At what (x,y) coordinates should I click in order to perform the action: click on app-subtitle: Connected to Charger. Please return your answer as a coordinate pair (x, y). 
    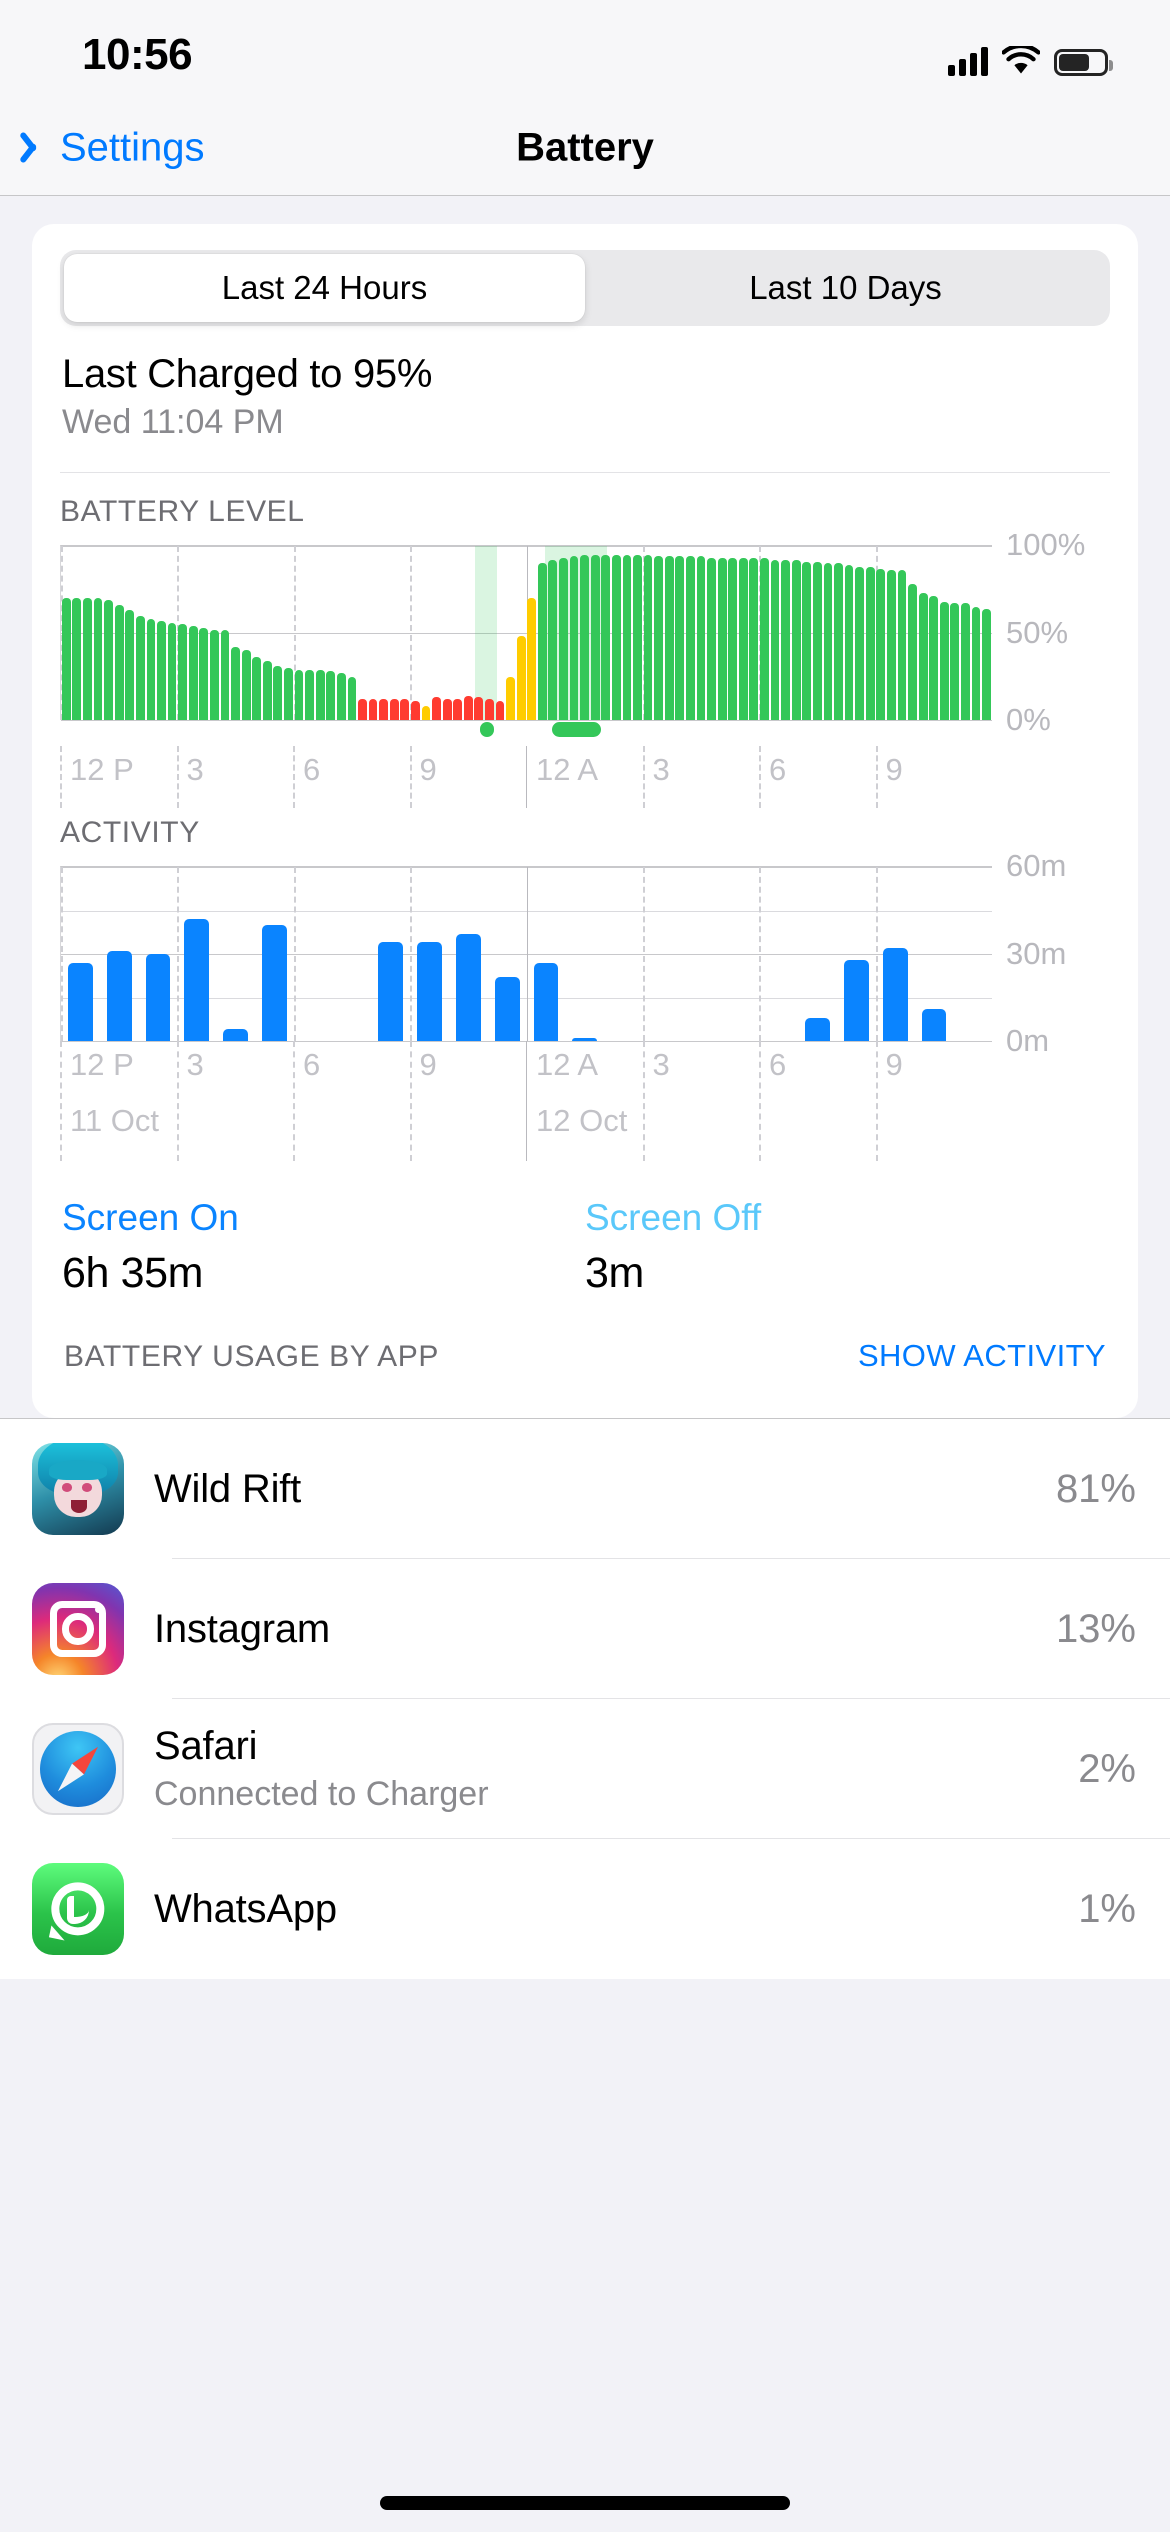
    Looking at the image, I should click on (321, 1794).